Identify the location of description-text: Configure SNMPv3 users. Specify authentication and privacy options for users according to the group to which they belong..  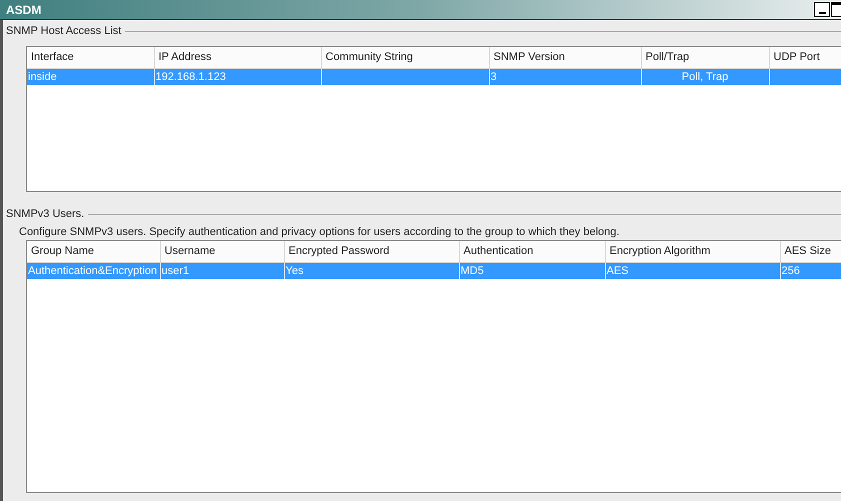
(319, 232).